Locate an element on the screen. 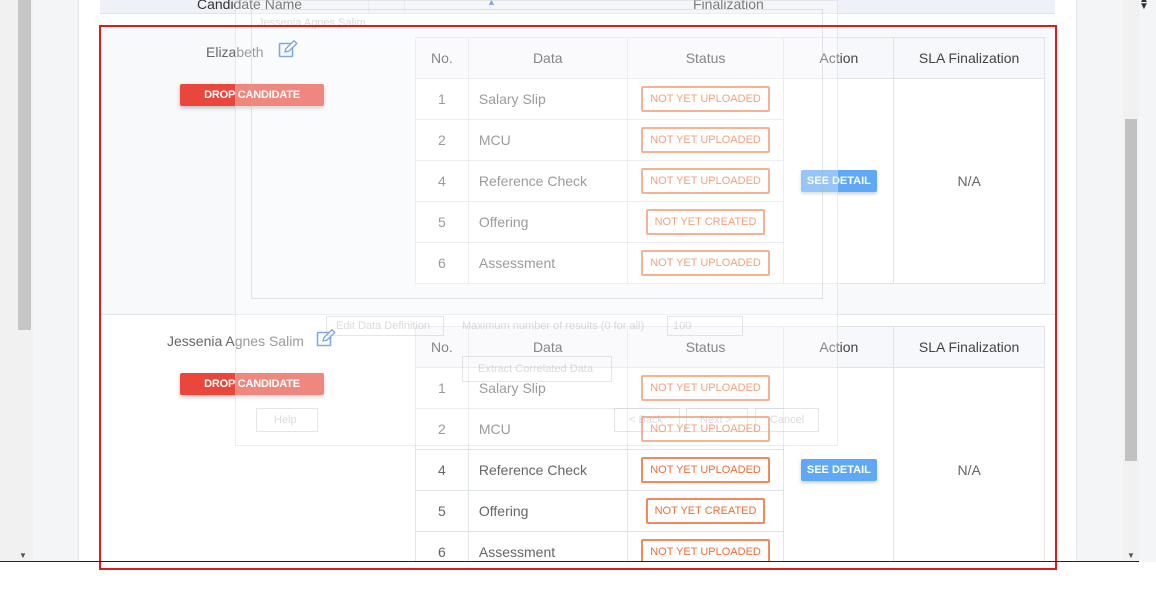  sort-ascending-icon: ▲ is located at coordinates (491, 3).